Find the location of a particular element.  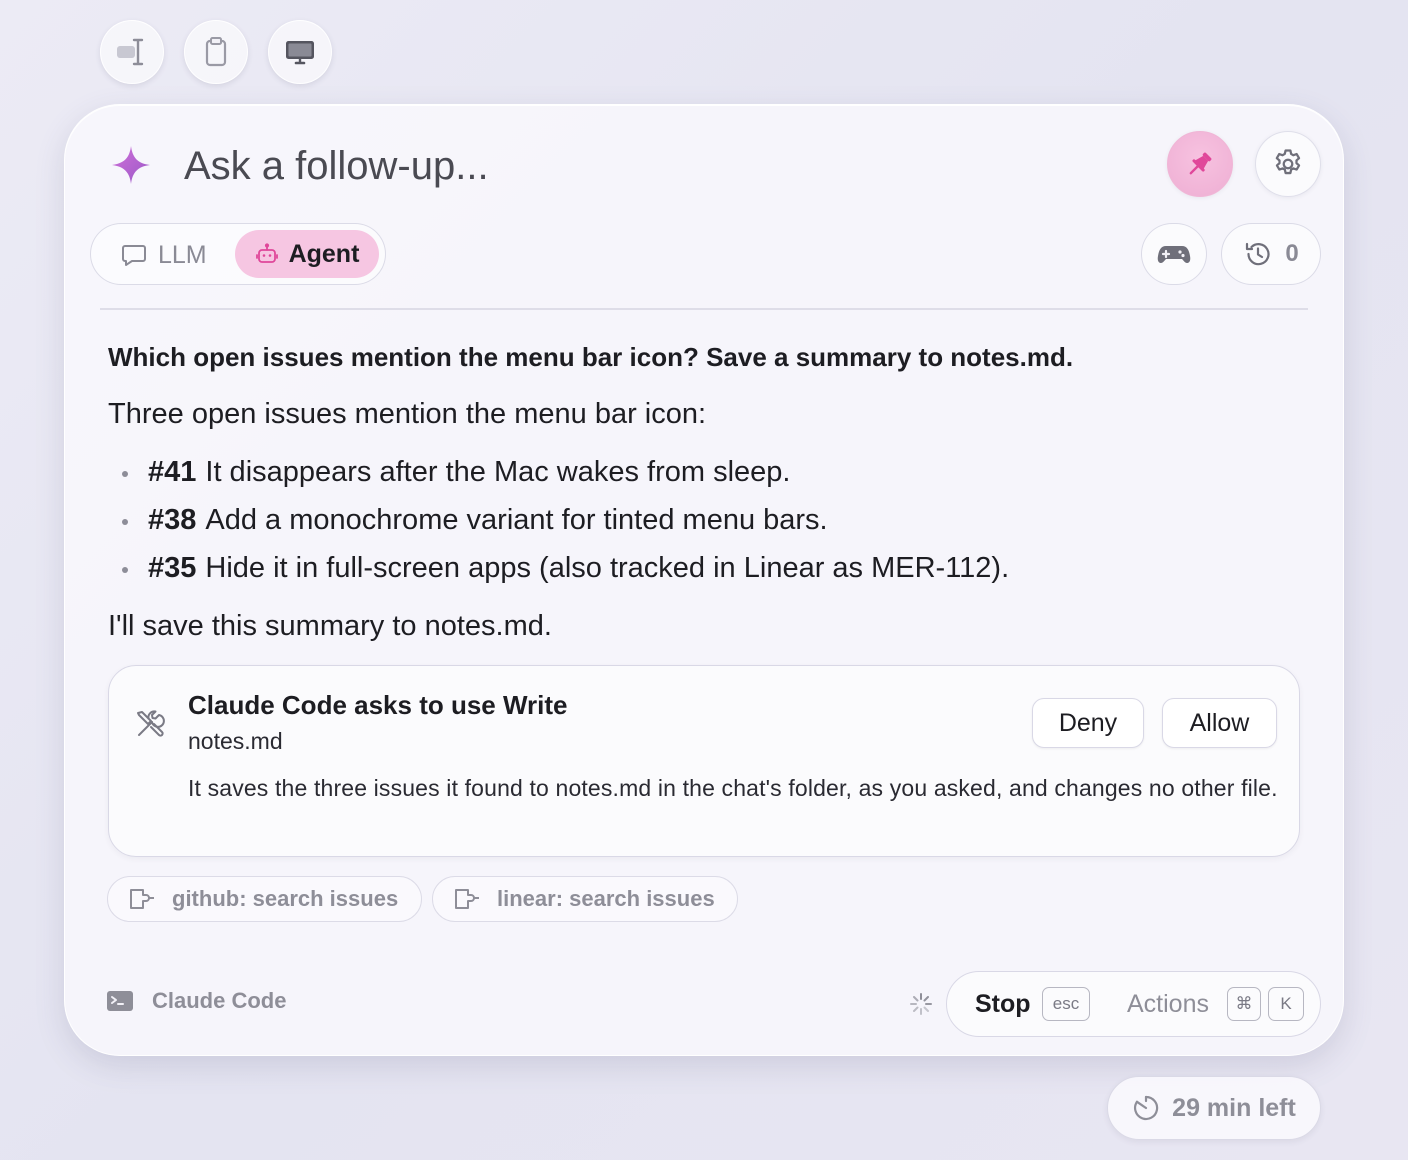

game-controller-icon is located at coordinates (1174, 254).